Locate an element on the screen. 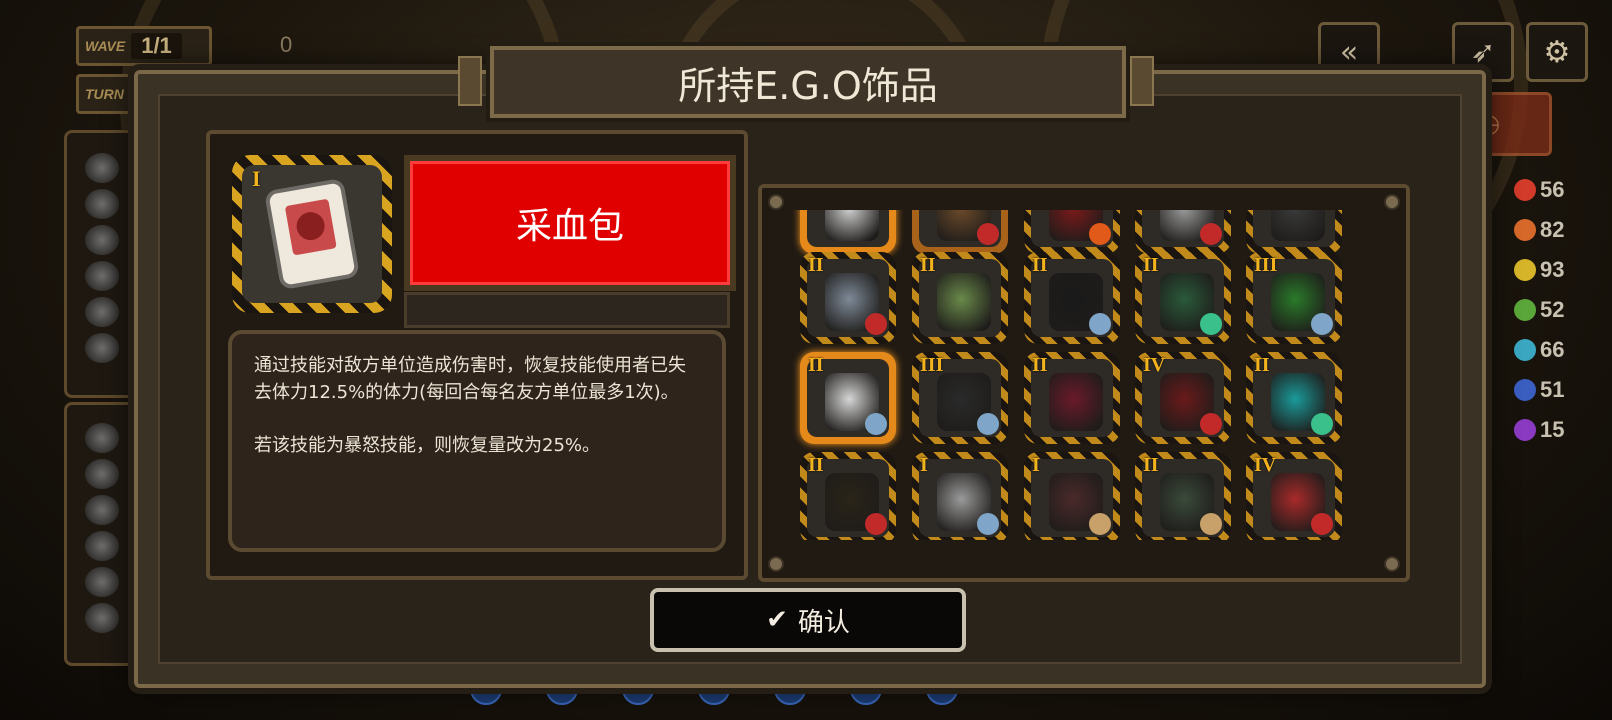  title-post-left is located at coordinates (470, 81).